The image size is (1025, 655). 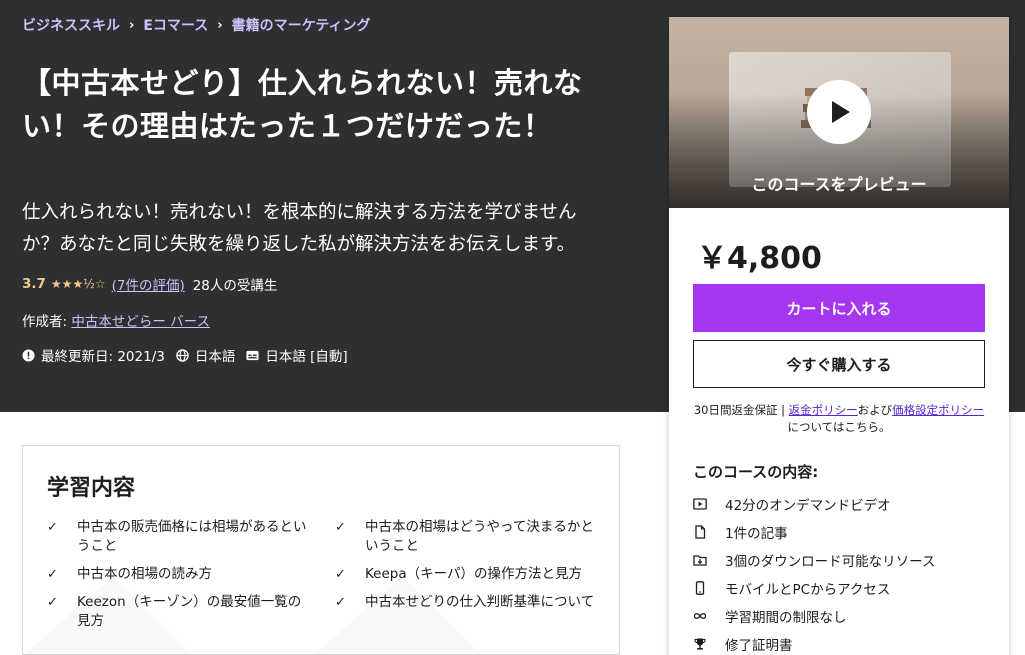 I want to click on course-title: 【中古本せどり】仕入れられない！売れない！その理由はたった１つだけだった！, so click(x=302, y=104).